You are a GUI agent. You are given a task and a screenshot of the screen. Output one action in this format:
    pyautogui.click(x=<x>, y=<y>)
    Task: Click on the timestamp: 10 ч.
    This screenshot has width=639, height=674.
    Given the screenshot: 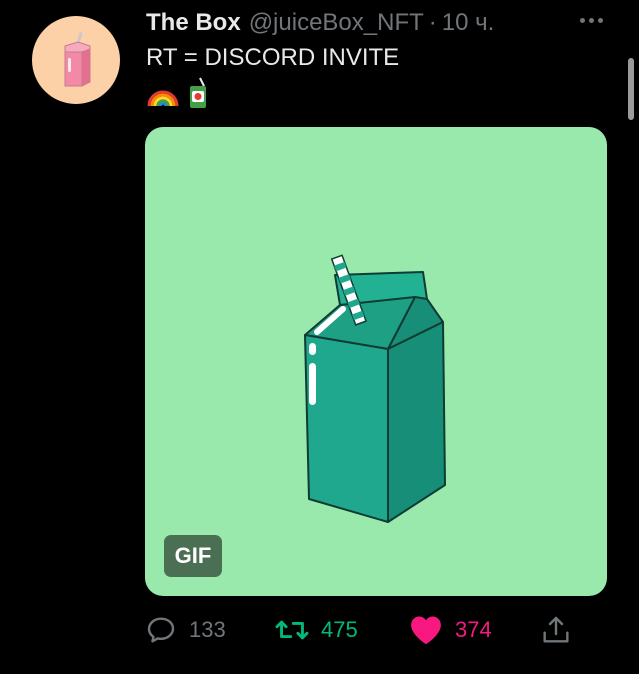 What is the action you would take?
    pyautogui.click(x=468, y=23)
    